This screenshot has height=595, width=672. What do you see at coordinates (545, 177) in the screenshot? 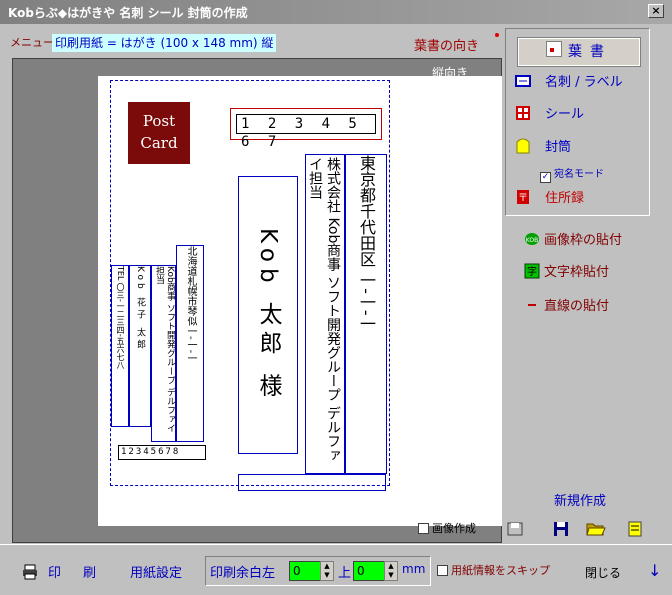
I see `check-icon: ✓` at bounding box center [545, 177].